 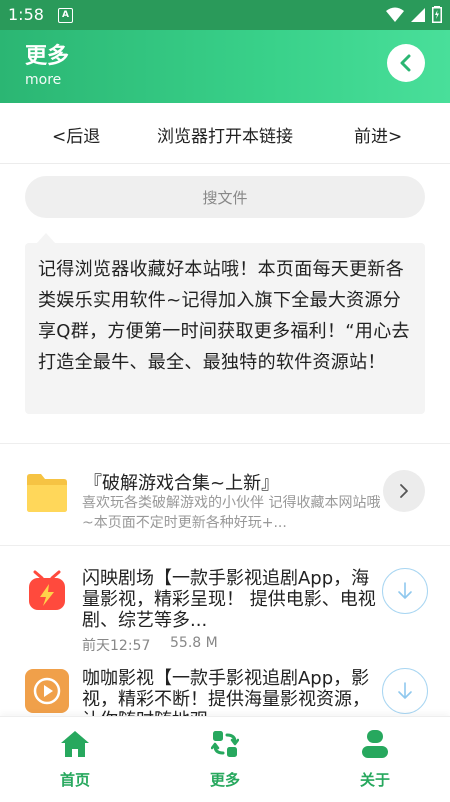 I want to click on open-folder-button, so click(x=404, y=491).